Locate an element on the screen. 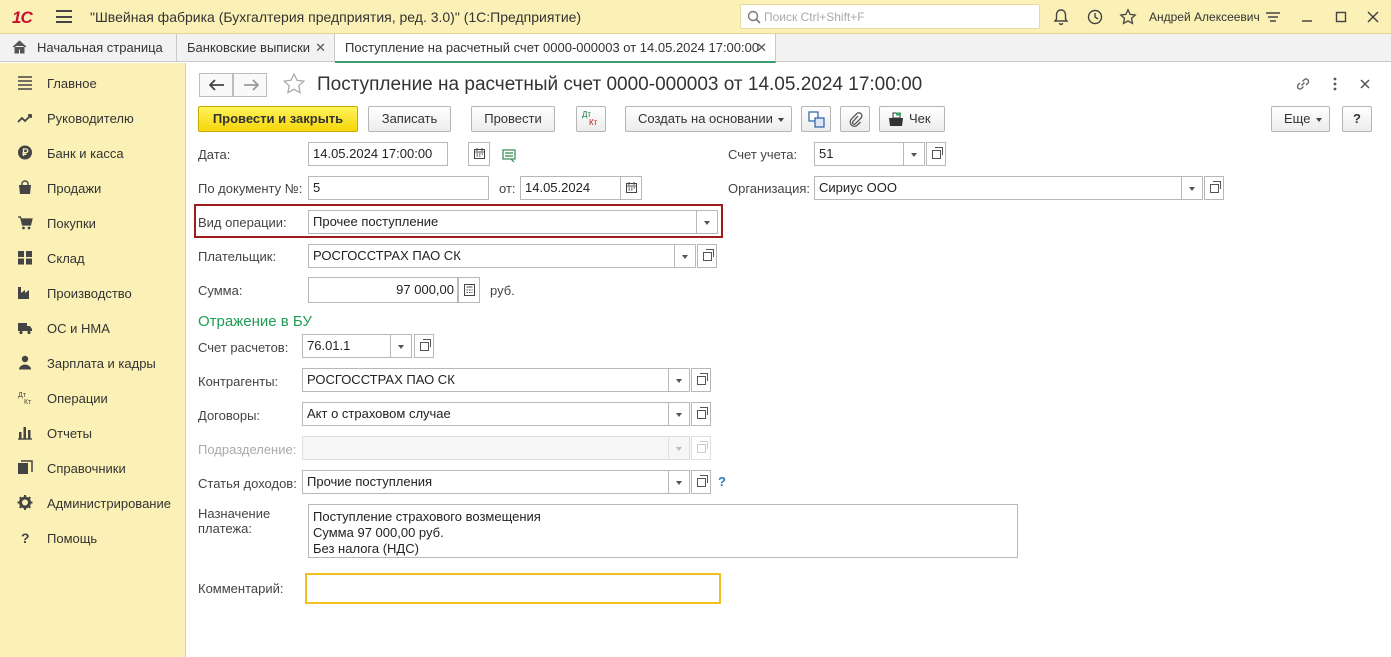  sidebar-item-operations: Дт Кт Операции is located at coordinates (93, 397).